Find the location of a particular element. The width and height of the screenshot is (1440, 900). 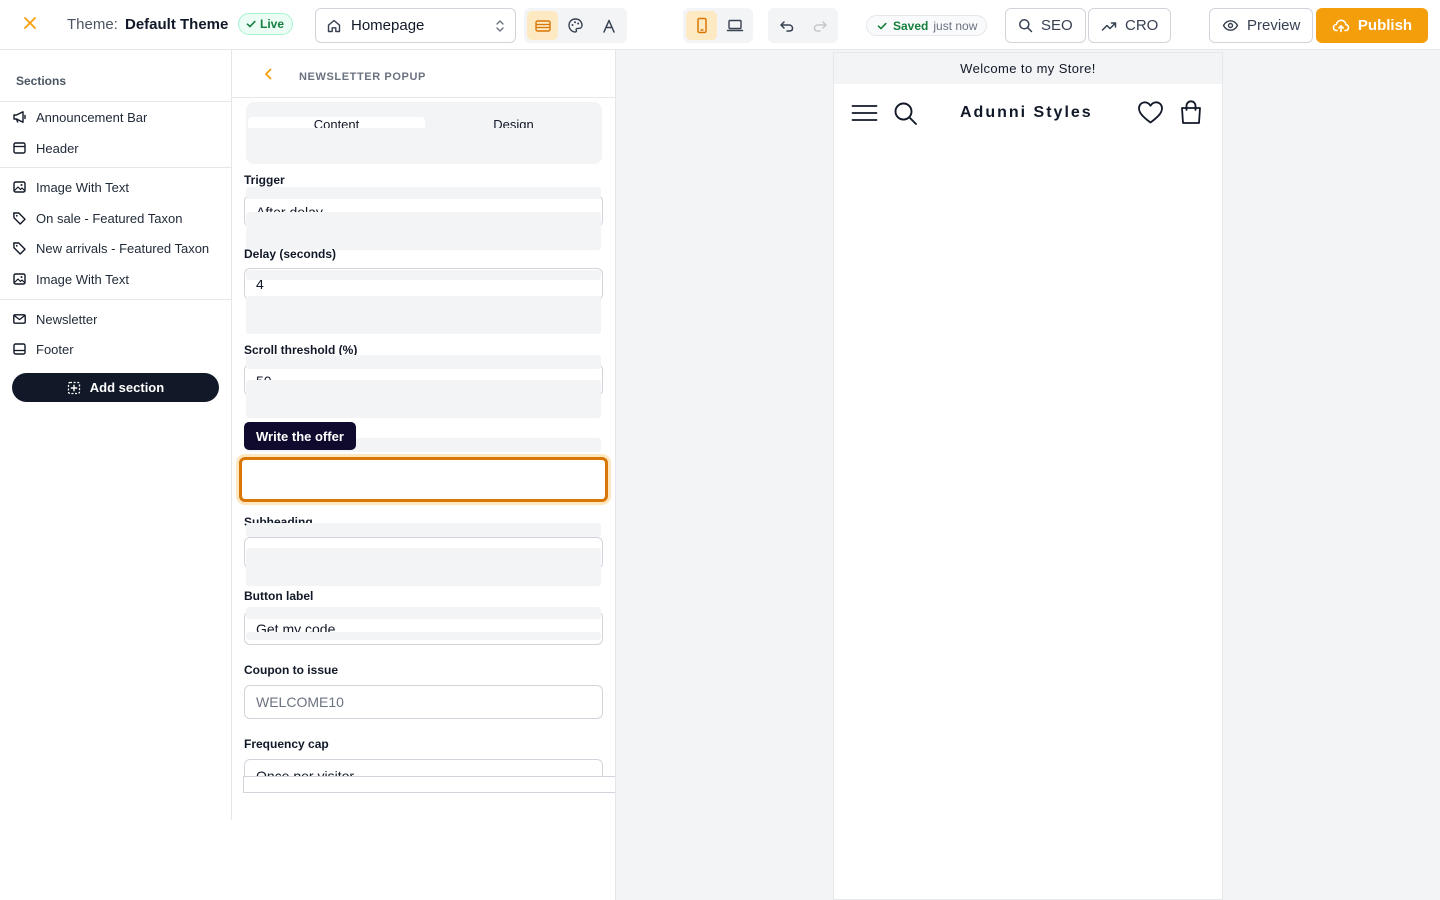

page-select: Homepage is located at coordinates (415, 25).